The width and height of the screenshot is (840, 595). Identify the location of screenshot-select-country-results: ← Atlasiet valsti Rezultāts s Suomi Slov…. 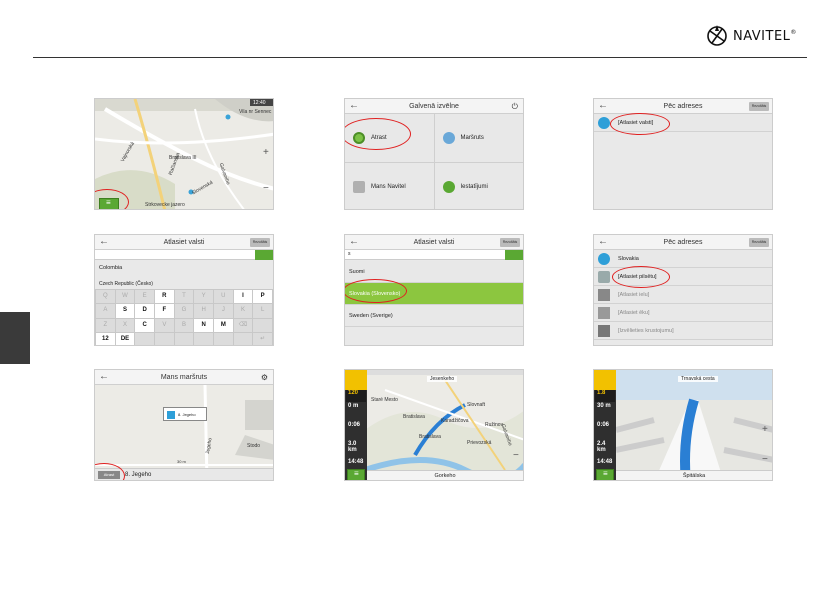
(434, 290).